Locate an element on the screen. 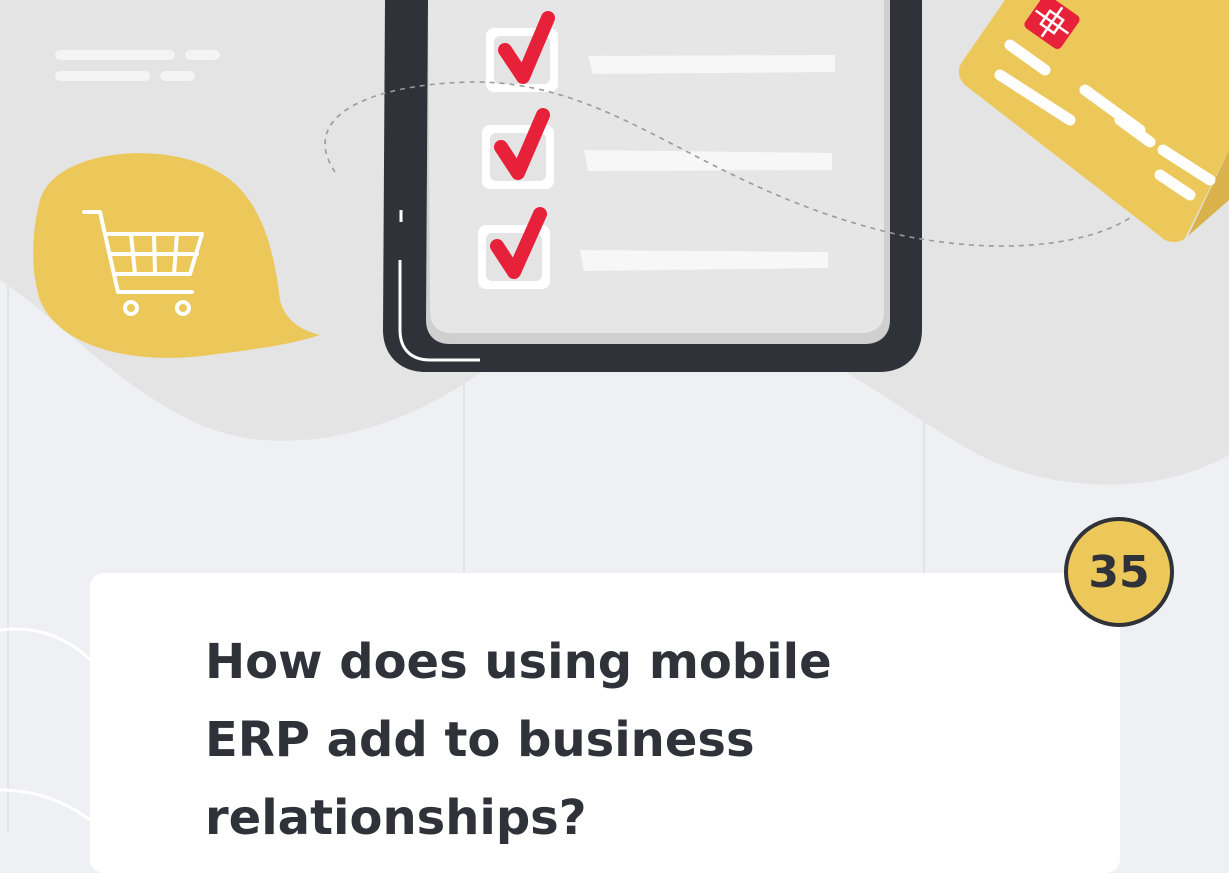  number-badge: 35 is located at coordinates (1119, 572).